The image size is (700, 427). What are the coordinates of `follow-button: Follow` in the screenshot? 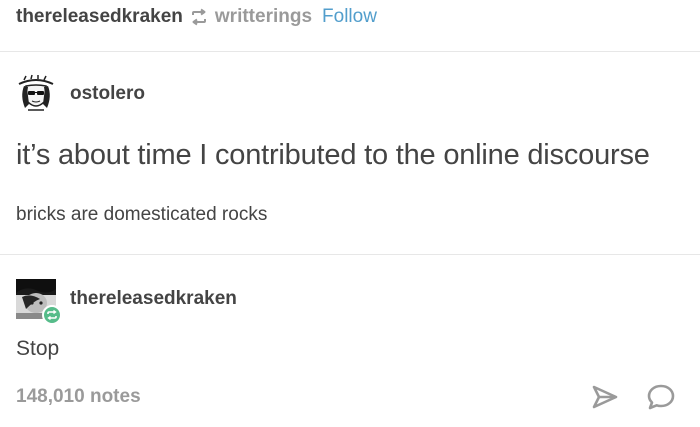 It's located at (349, 17).